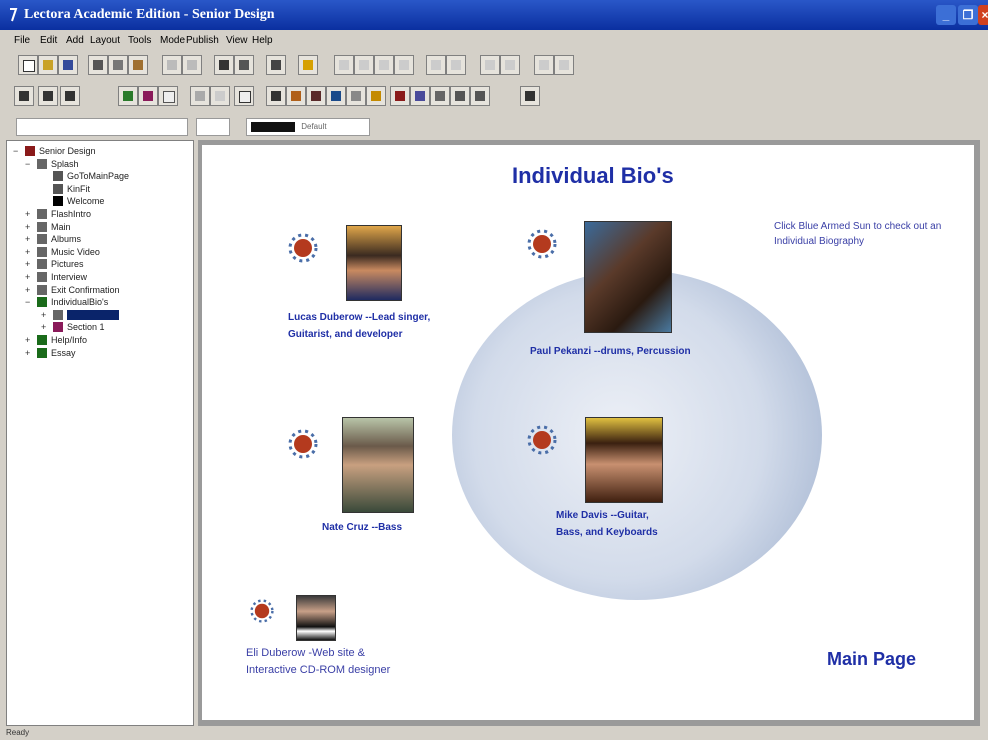 This screenshot has height=740, width=988. What do you see at coordinates (308, 65) in the screenshot?
I see `help-button` at bounding box center [308, 65].